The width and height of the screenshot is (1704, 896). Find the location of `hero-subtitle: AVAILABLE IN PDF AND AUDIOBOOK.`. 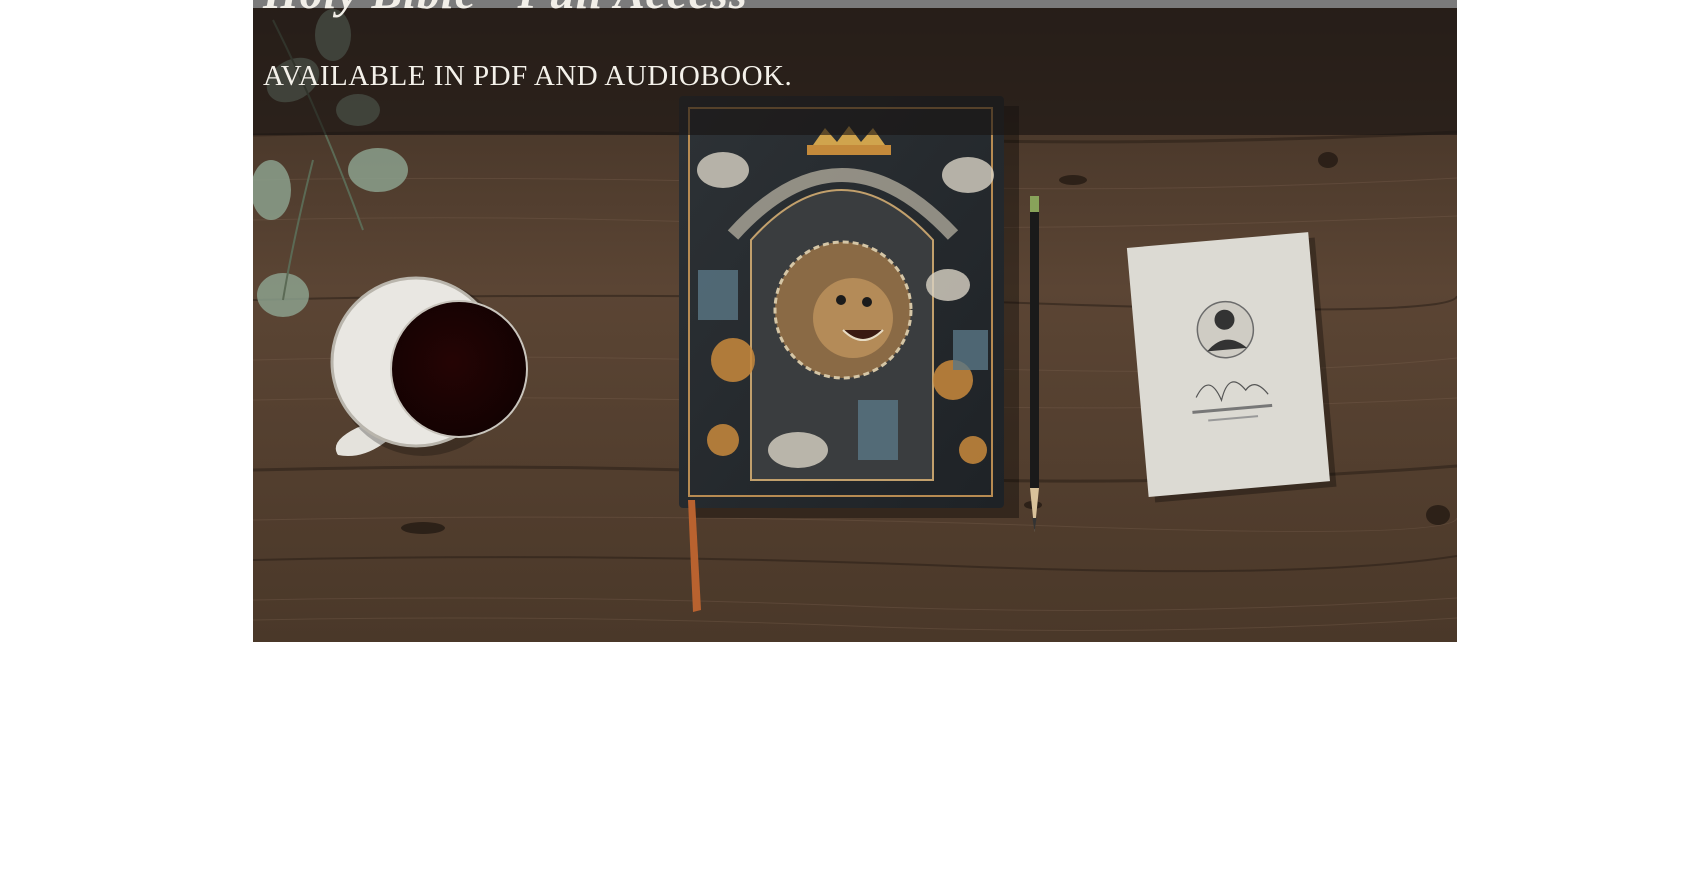

hero-subtitle: AVAILABLE IN PDF AND AUDIOBOOK. is located at coordinates (528, 76).